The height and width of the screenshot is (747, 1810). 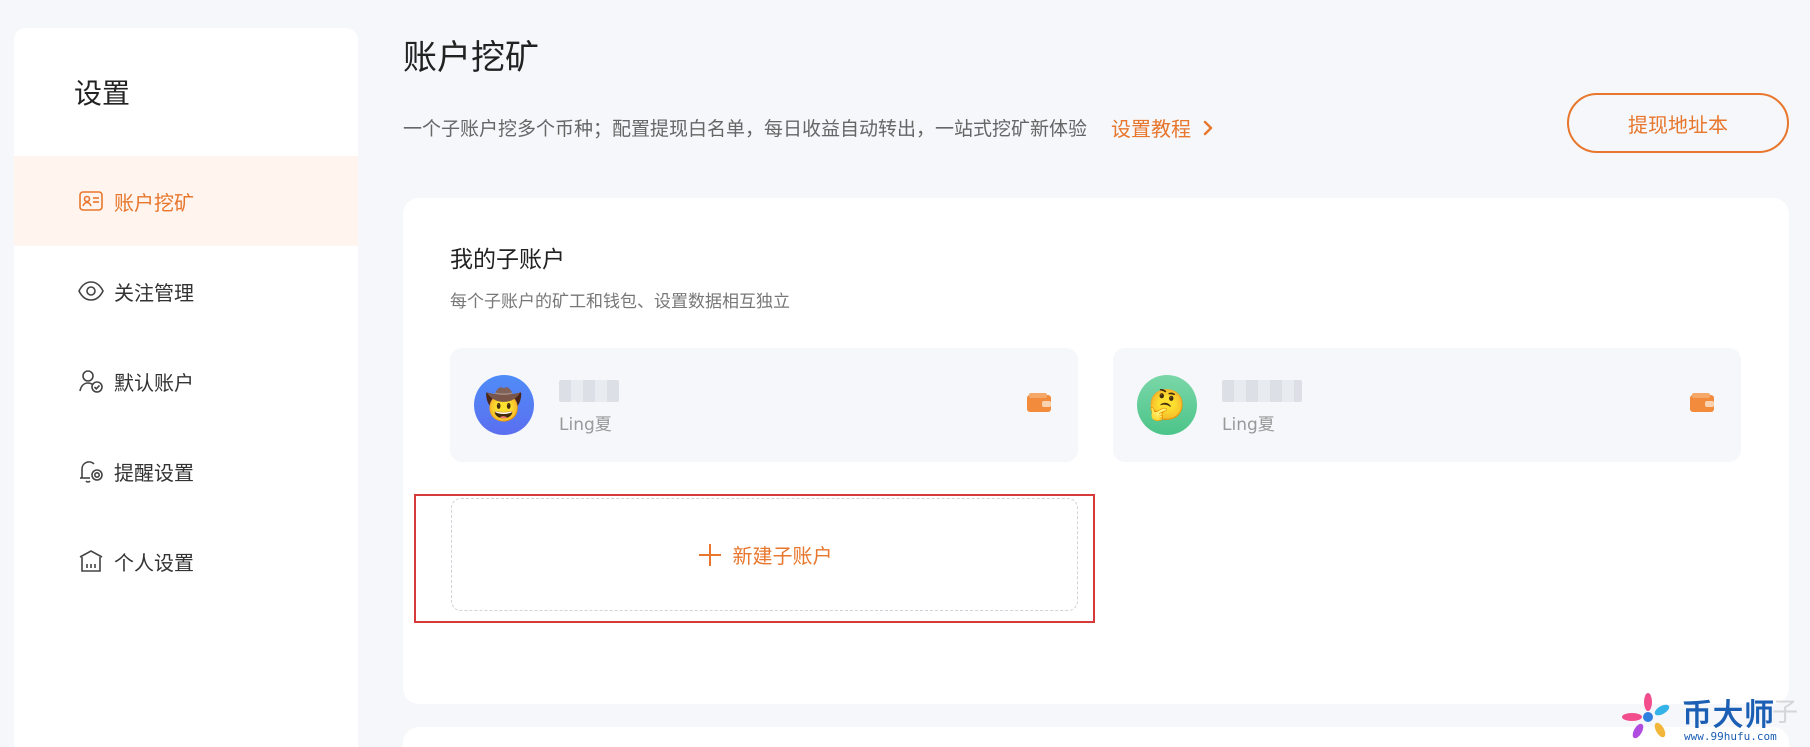 I want to click on tutorial-link: 设置教程, so click(x=1163, y=127).